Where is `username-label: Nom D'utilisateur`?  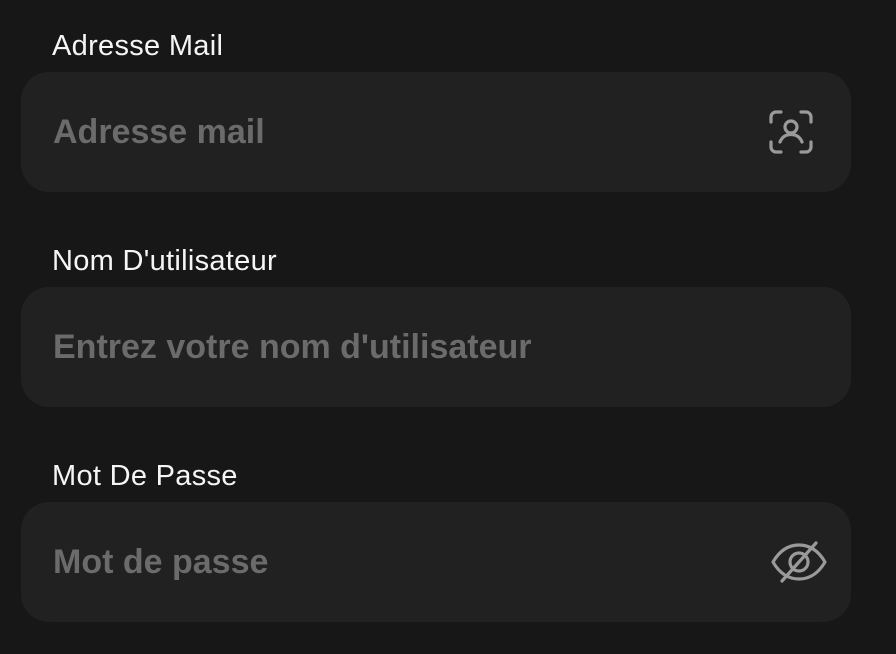
username-label: Nom D'utilisateur is located at coordinates (164, 261).